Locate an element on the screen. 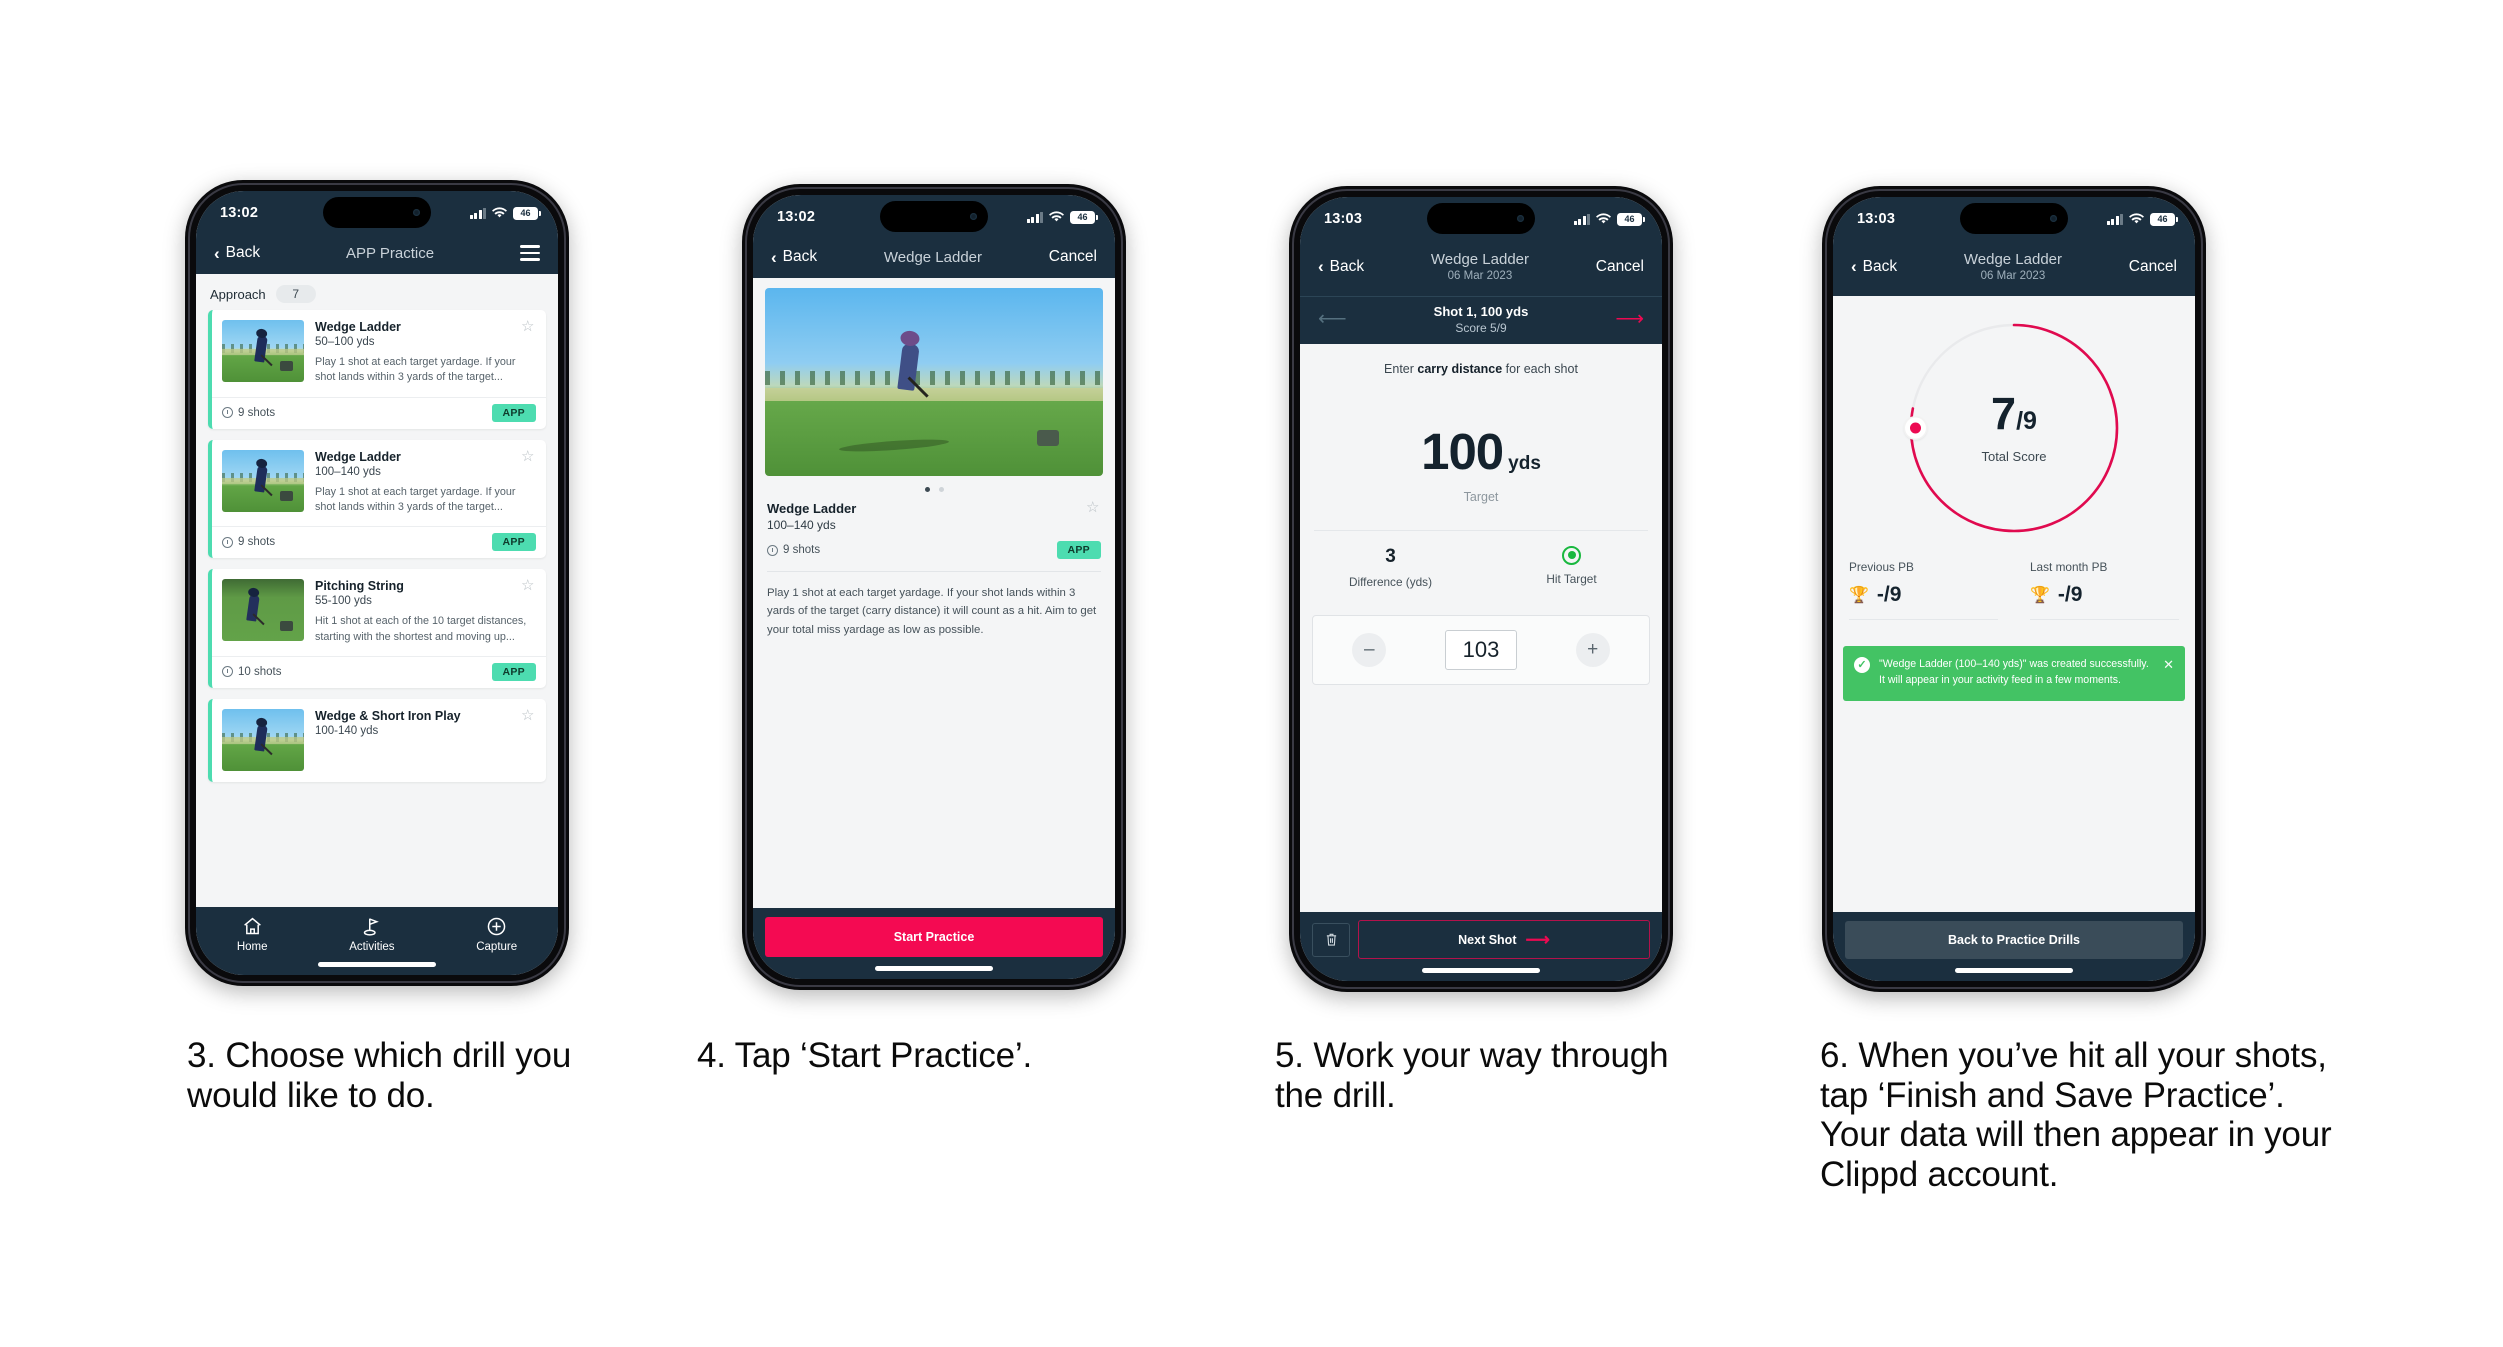  tab-capture: Capture is located at coordinates (496, 934).